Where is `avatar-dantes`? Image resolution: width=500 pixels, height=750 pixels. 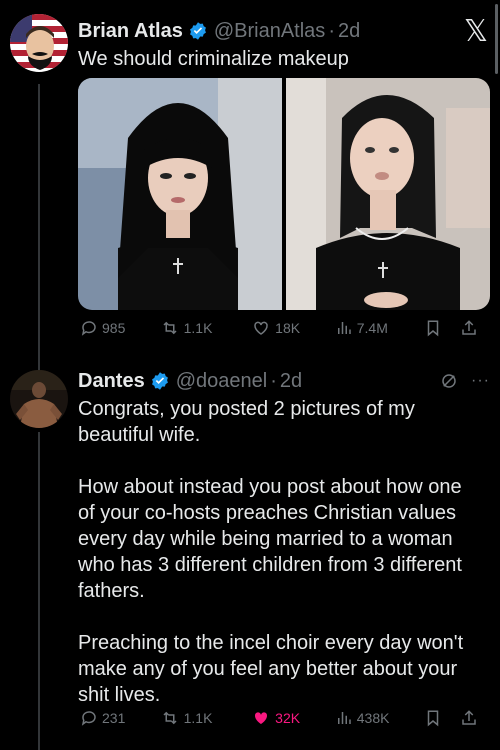
avatar-dantes is located at coordinates (39, 399).